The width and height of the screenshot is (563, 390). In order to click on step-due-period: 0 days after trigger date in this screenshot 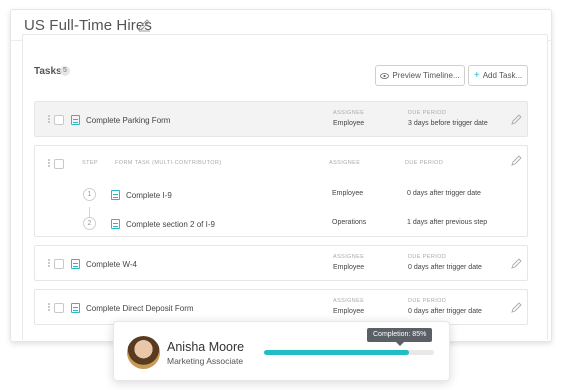, I will do `click(444, 193)`.